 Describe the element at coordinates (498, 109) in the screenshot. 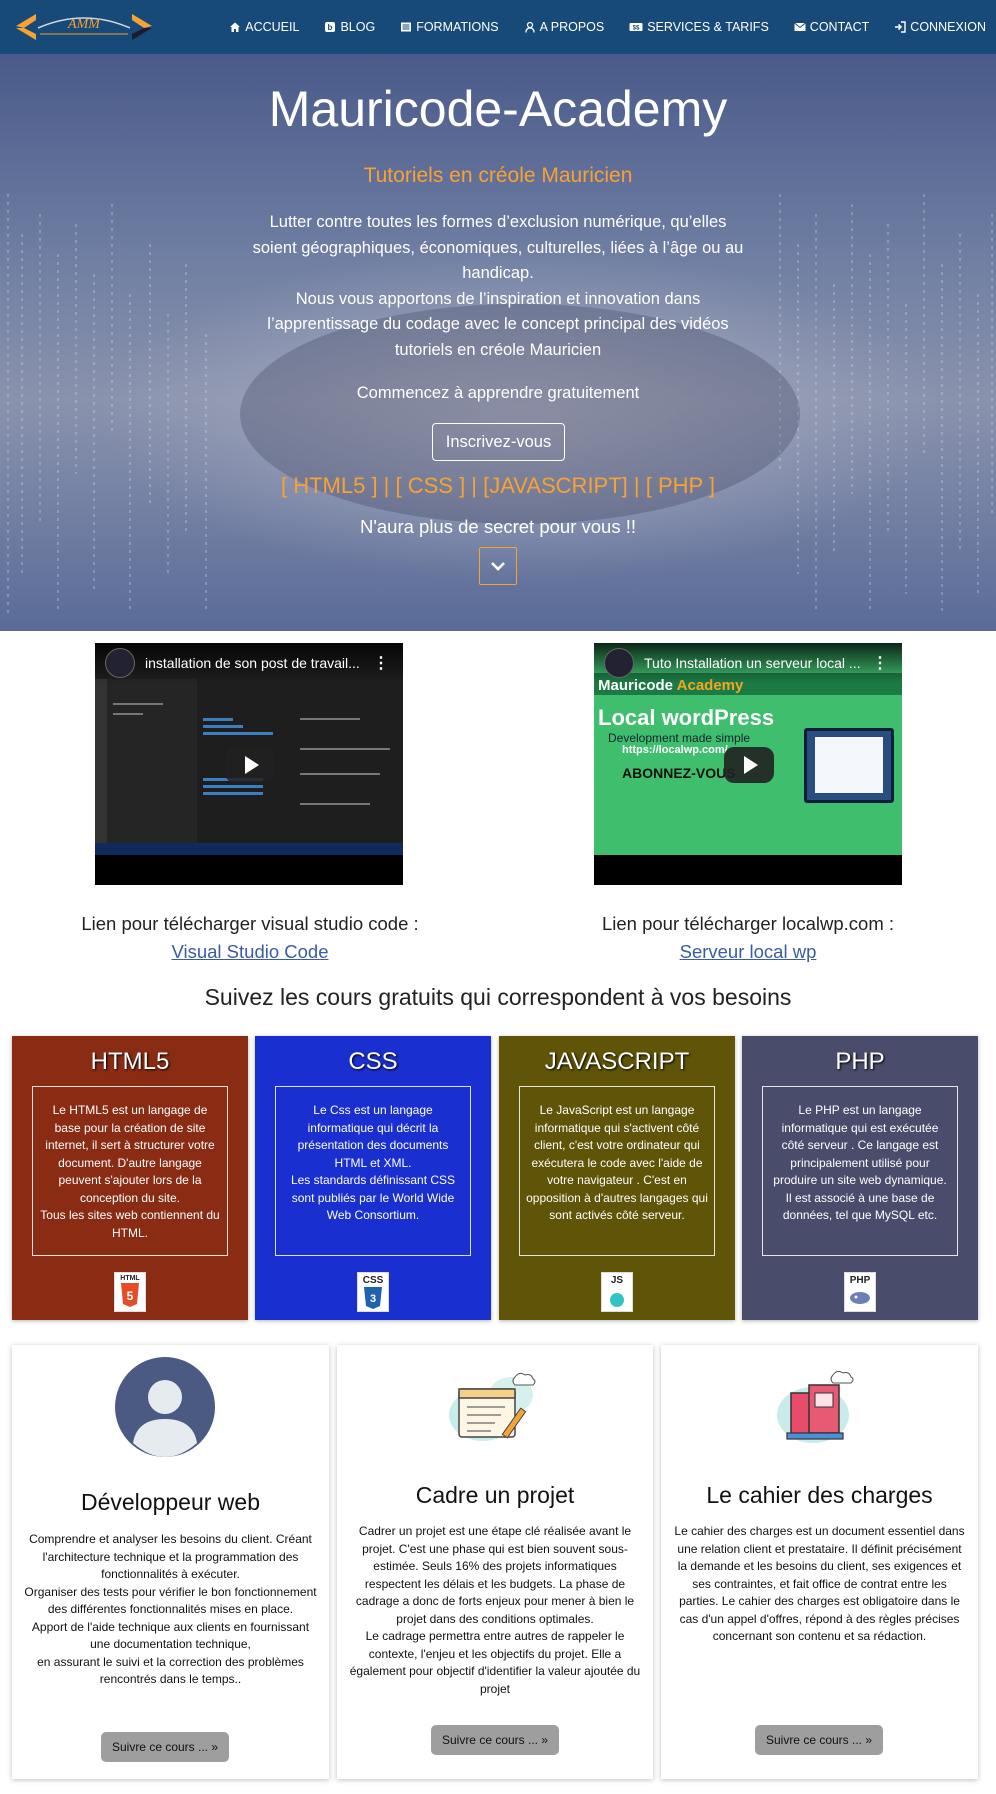

I see `hero-title: Mauricode-Academy` at that location.